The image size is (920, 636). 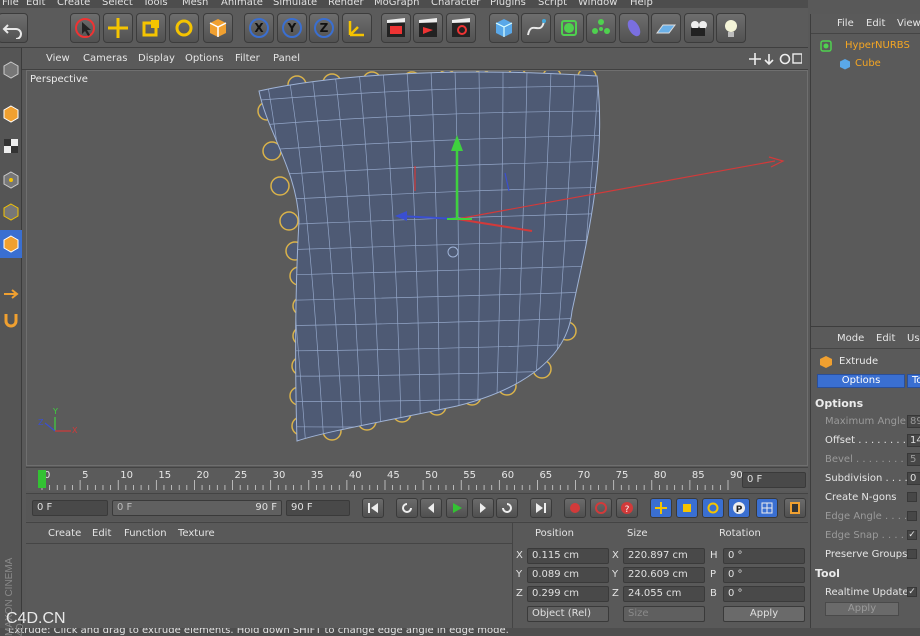 What do you see at coordinates (508, 4) in the screenshot?
I see `menu-plugins: Plugins` at bounding box center [508, 4].